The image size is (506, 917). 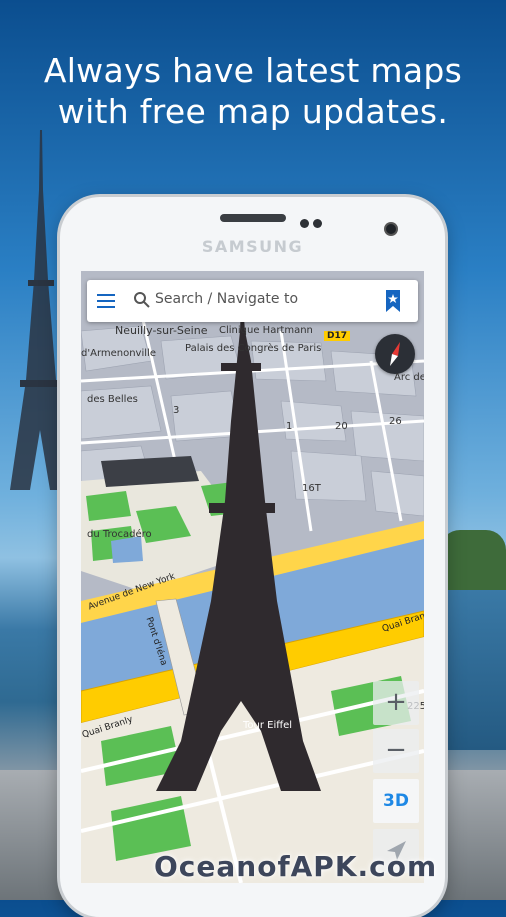 What do you see at coordinates (341, 426) in the screenshot?
I see `map-label: 20` at bounding box center [341, 426].